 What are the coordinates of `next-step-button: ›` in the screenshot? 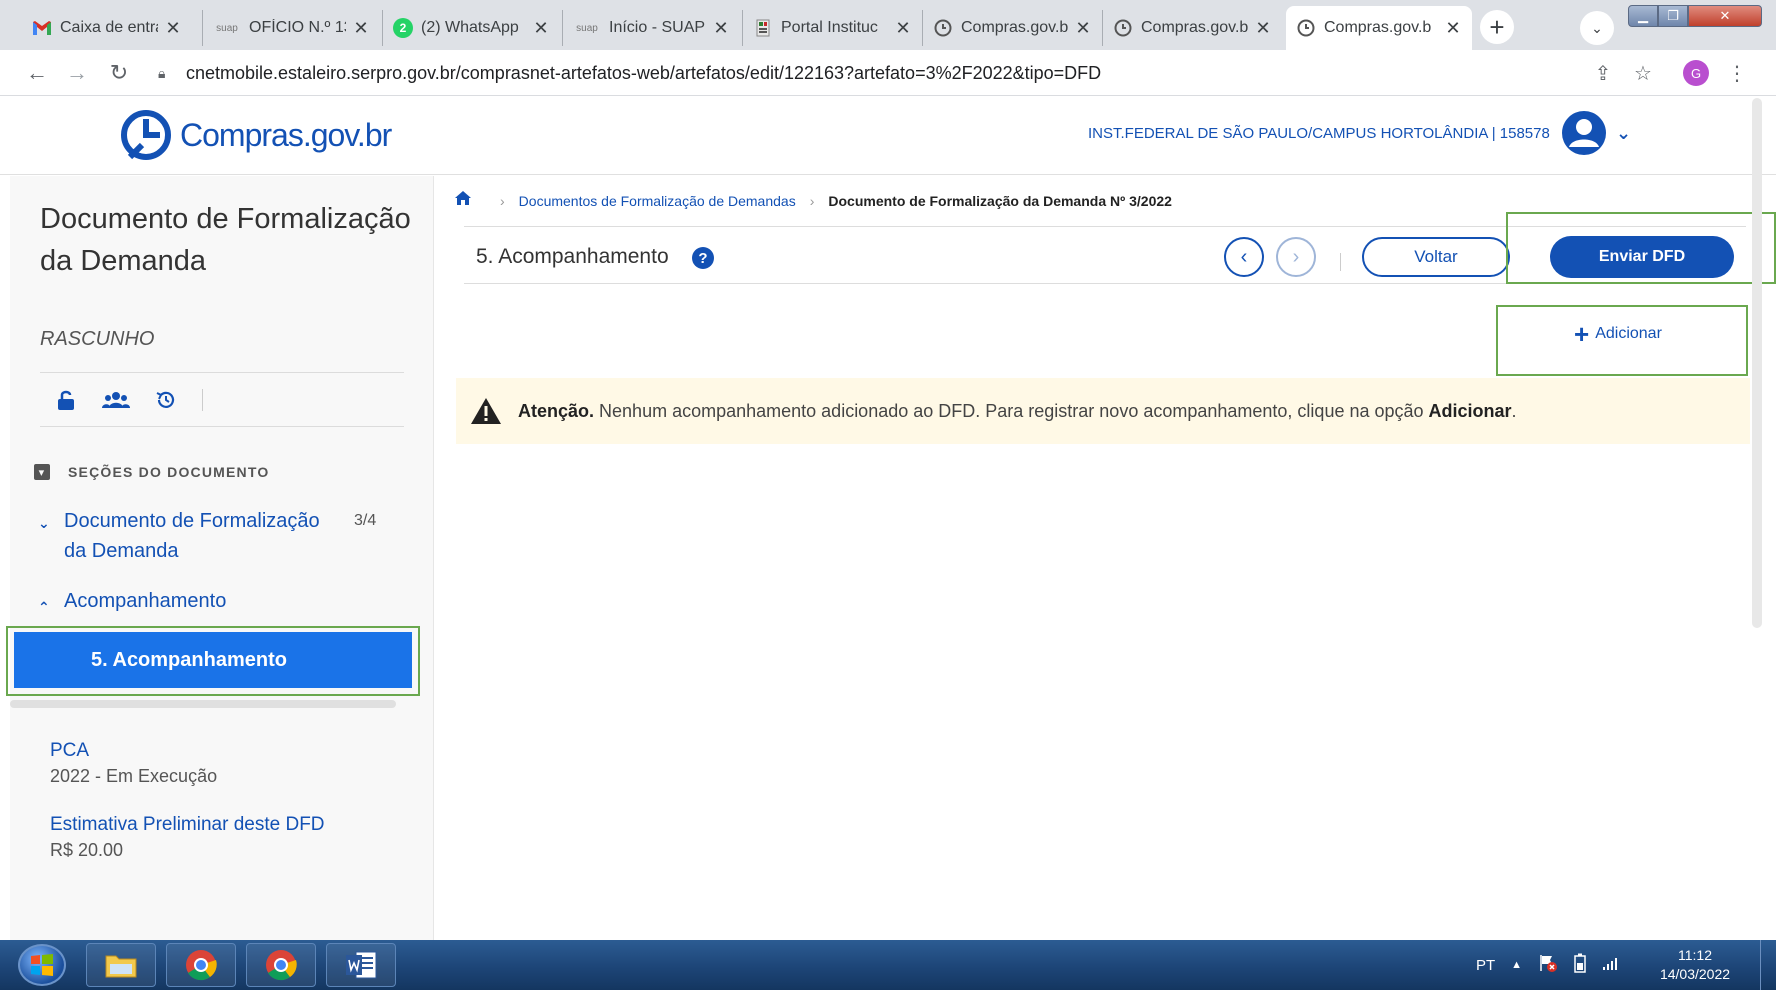 It's located at (1296, 257).